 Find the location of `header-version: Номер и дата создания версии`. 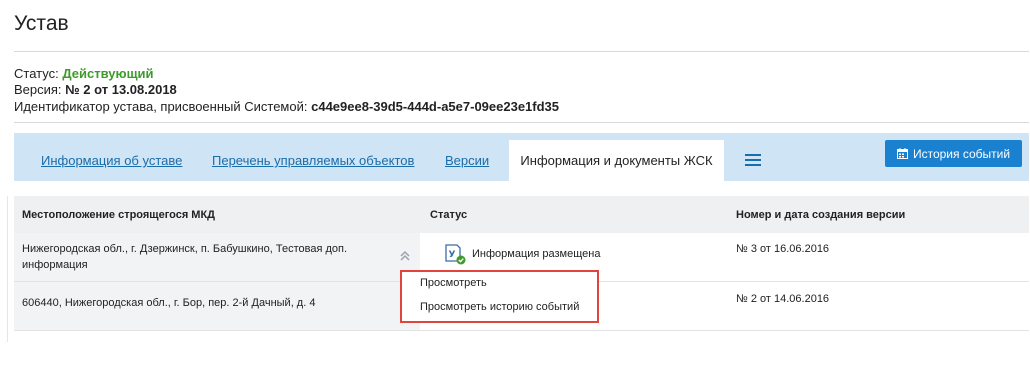

header-version: Номер и дата создания версии is located at coordinates (821, 215).